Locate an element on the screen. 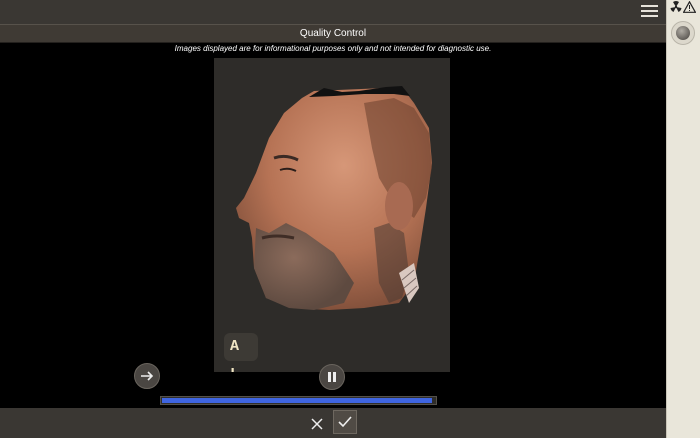 The image size is (700, 438). pause-icon is located at coordinates (332, 377).